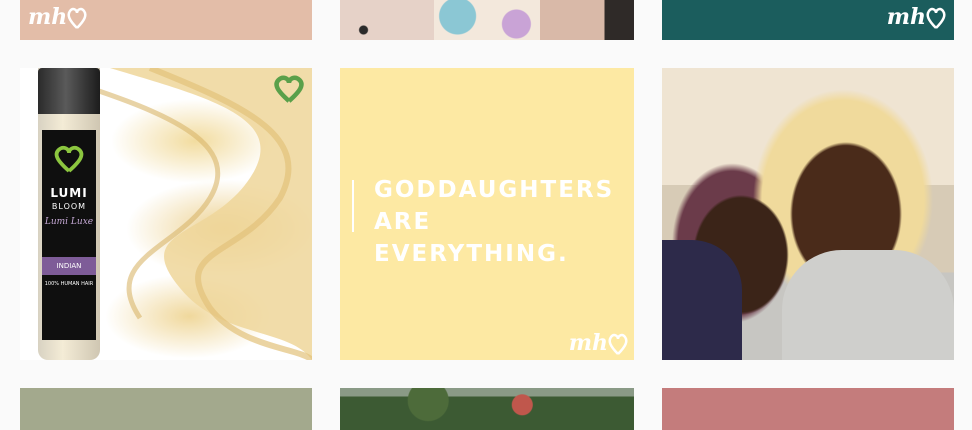 This screenshot has width=972, height=430. What do you see at coordinates (702, 300) in the screenshot?
I see `photo-figure-left` at bounding box center [702, 300].